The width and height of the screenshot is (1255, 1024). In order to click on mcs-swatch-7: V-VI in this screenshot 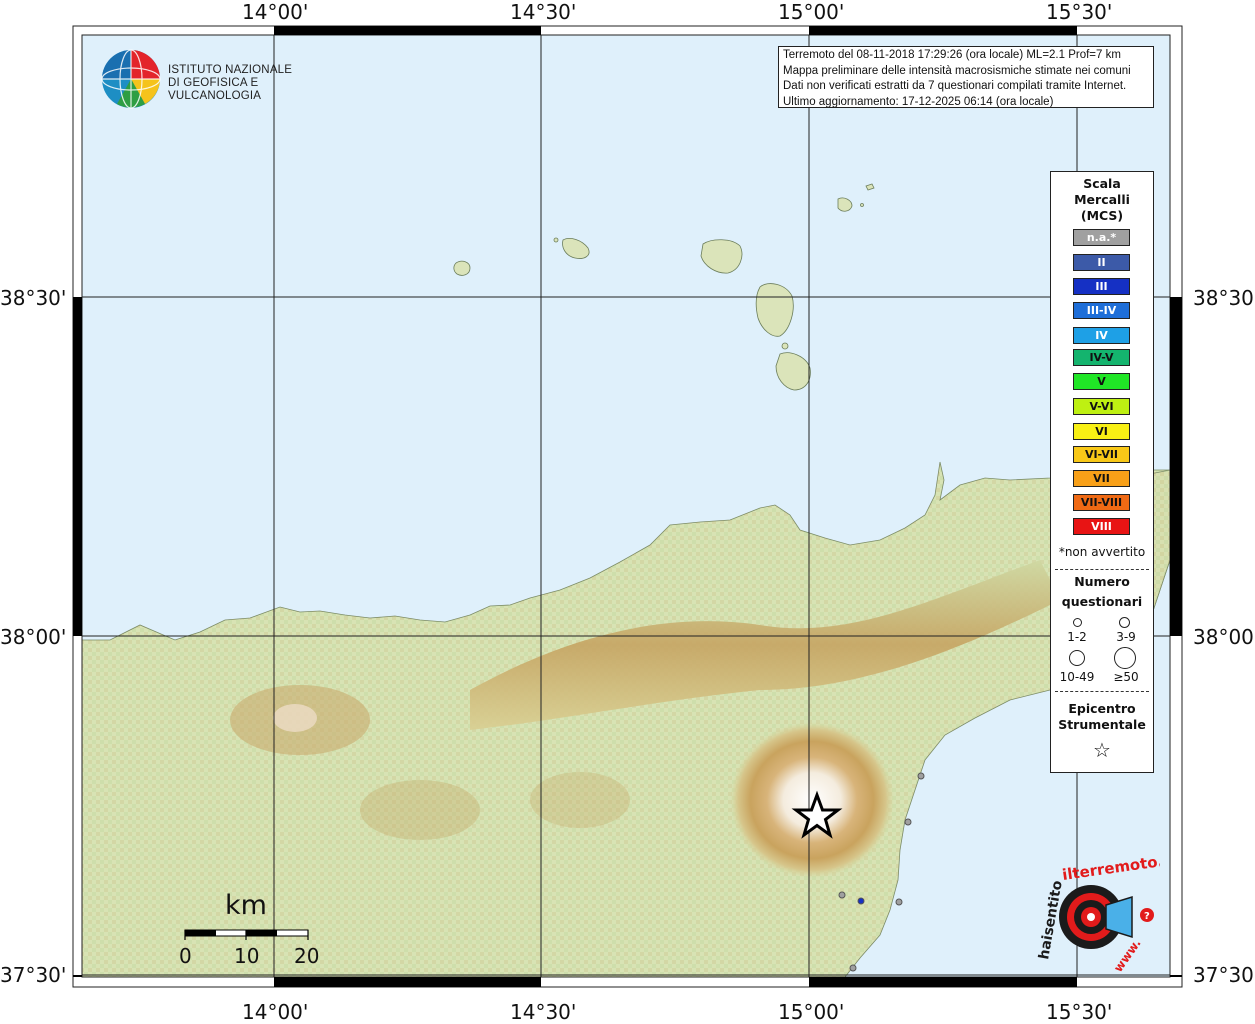, I will do `click(1101, 406)`.